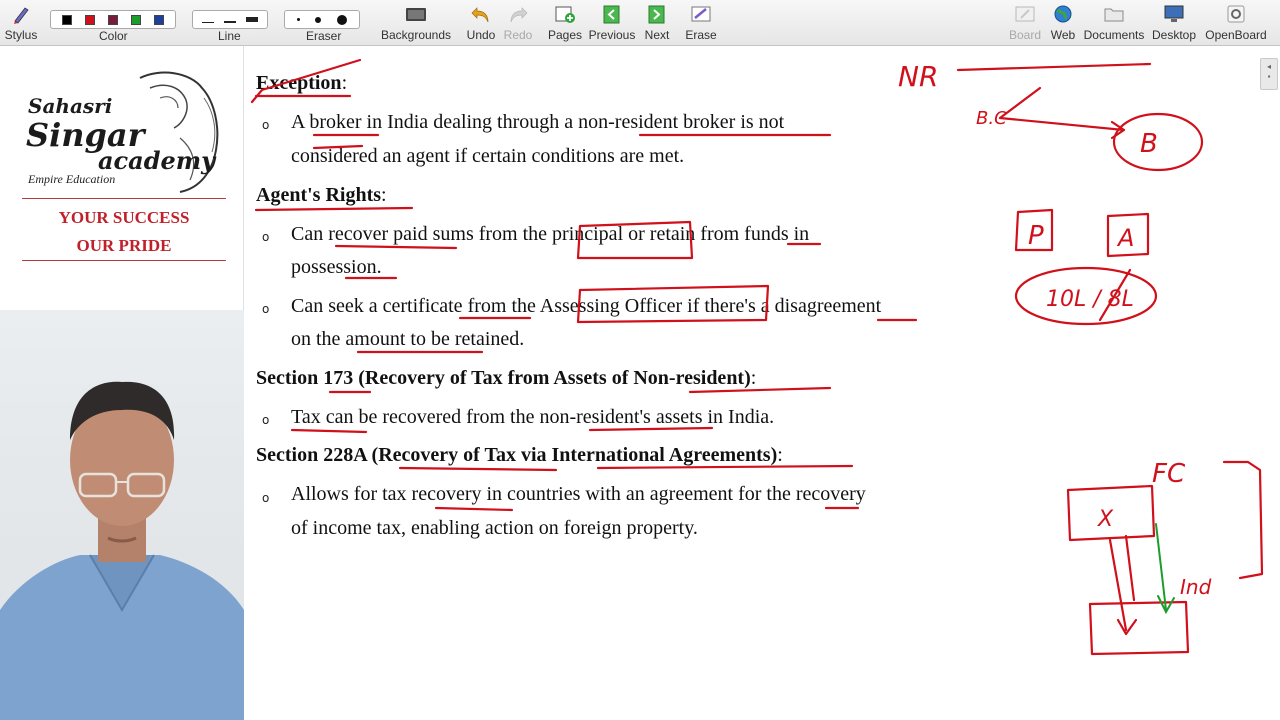 Image resolution: width=1280 pixels, height=720 pixels. What do you see at coordinates (208, 20) in the screenshot?
I see `line-thin` at bounding box center [208, 20].